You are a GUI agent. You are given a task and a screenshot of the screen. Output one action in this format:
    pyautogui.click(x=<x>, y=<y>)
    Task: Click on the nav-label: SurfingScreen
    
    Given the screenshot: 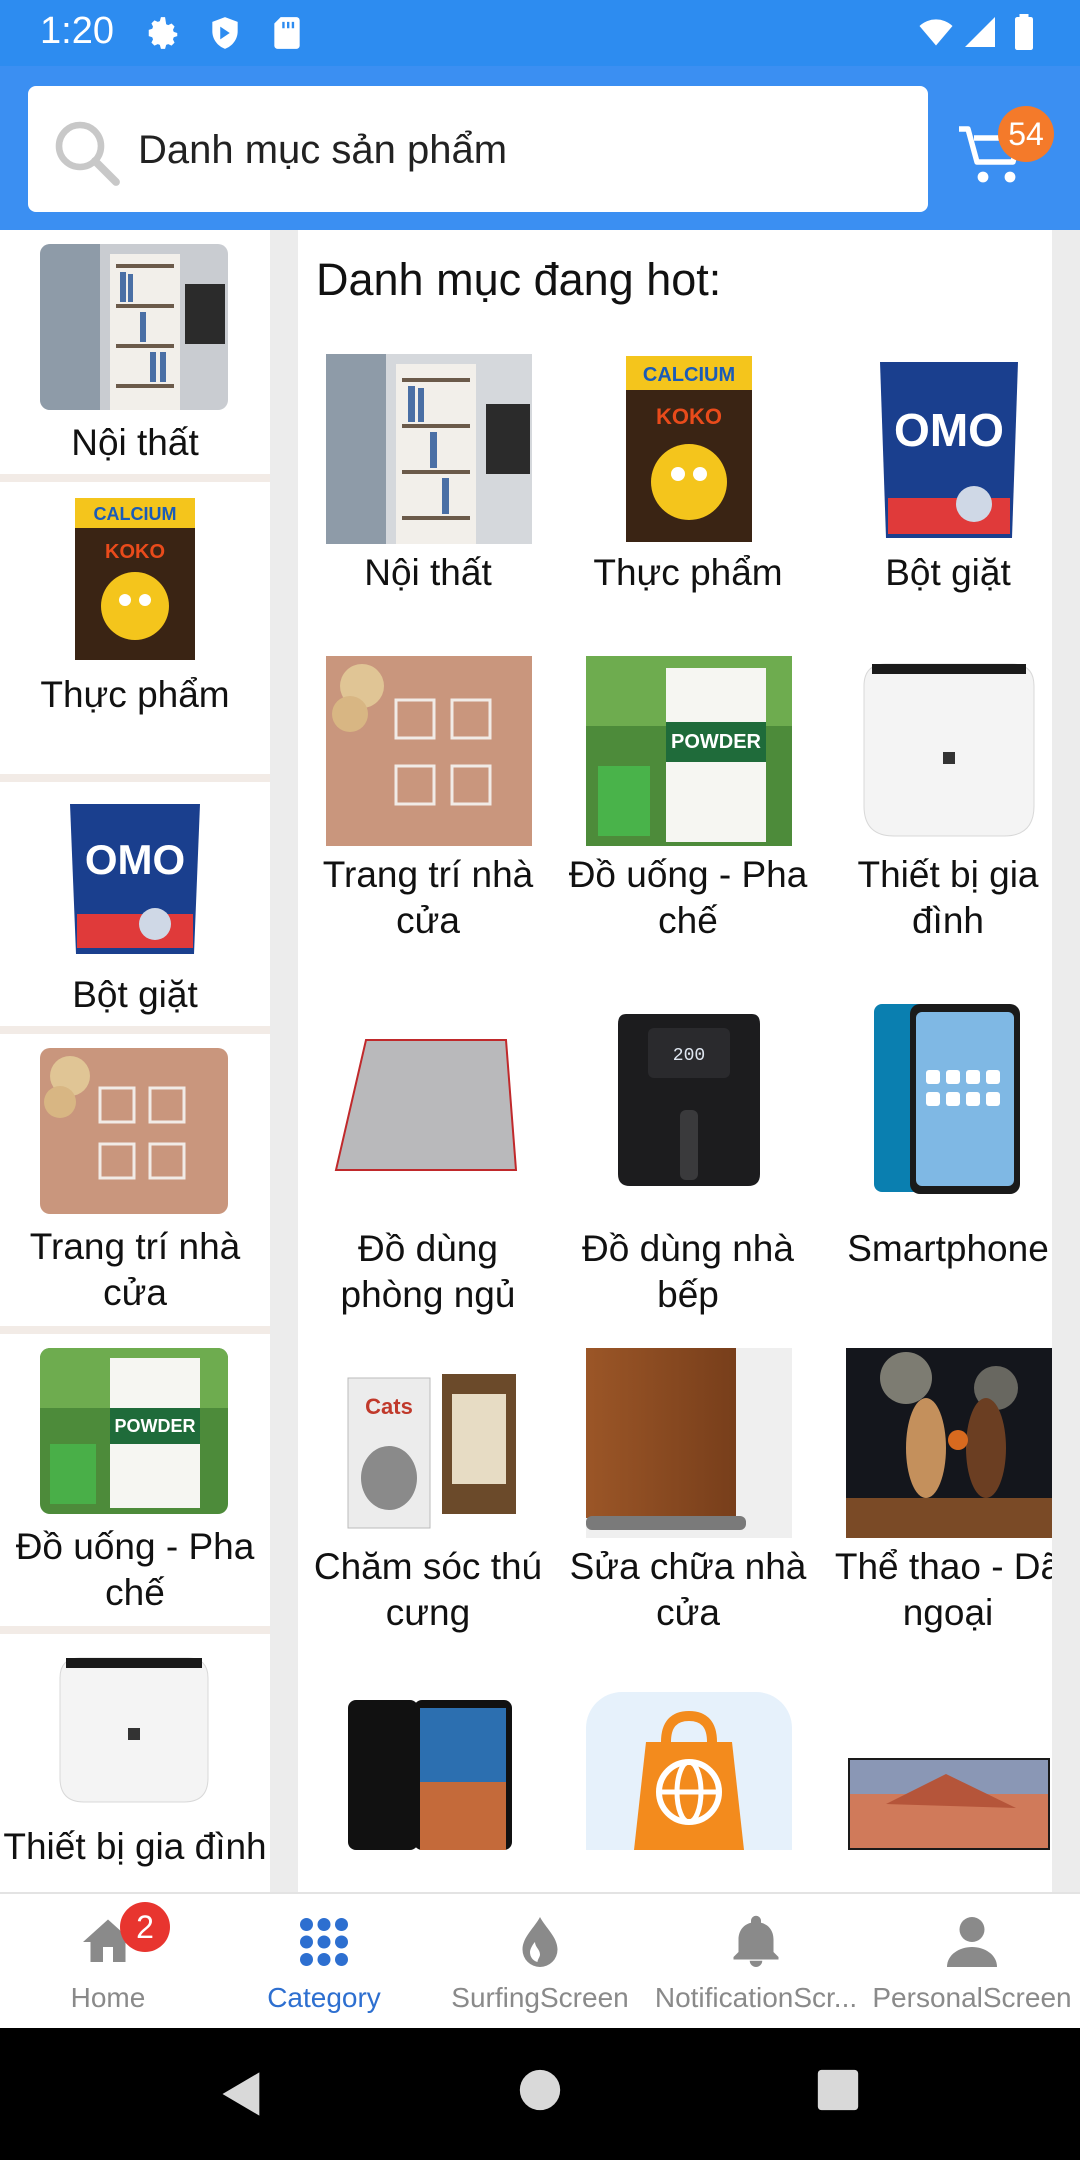 What is the action you would take?
    pyautogui.click(x=540, y=1997)
    